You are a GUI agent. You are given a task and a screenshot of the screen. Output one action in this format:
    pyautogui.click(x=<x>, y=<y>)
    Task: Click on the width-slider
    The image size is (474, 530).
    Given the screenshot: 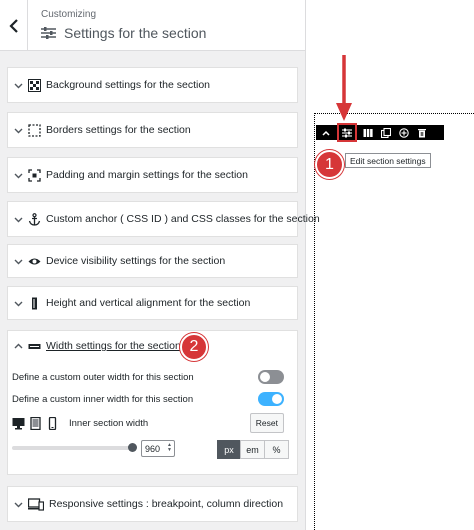 What is the action you would take?
    pyautogui.click(x=74, y=447)
    